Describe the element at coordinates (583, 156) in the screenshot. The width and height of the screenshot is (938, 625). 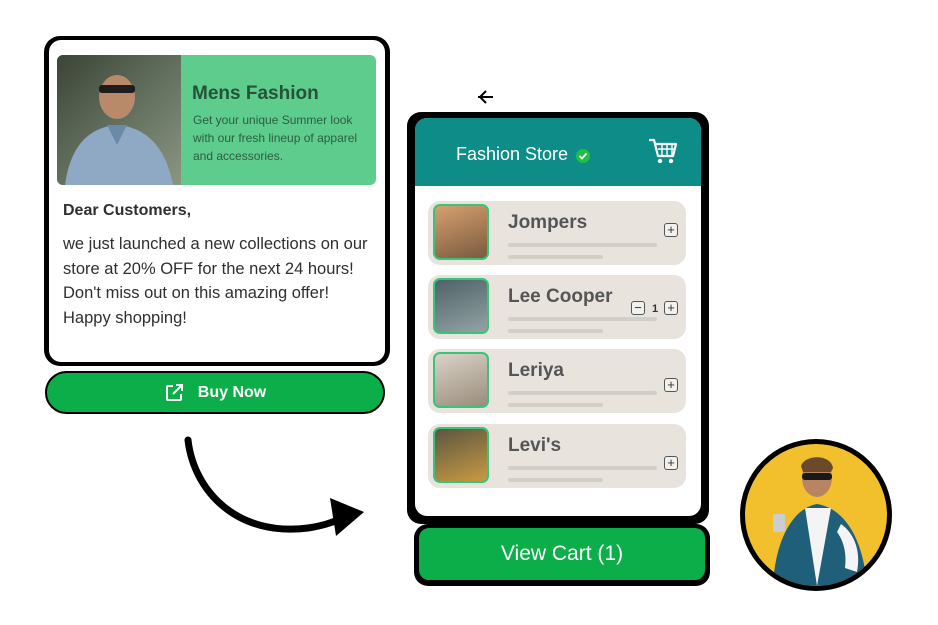
I see `check-badge-icon` at that location.